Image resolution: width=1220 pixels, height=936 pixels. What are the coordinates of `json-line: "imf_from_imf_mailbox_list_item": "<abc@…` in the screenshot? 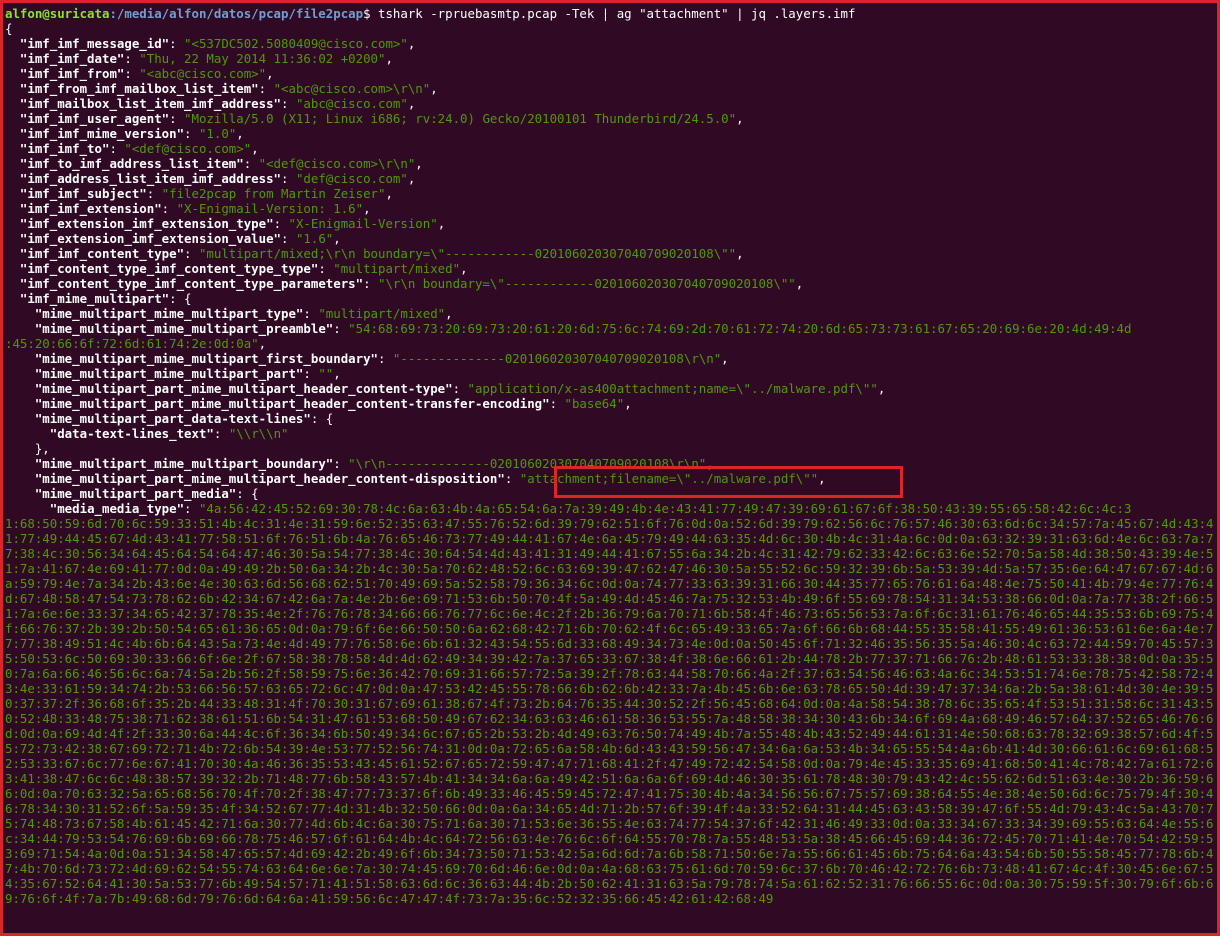 It's located at (228, 88).